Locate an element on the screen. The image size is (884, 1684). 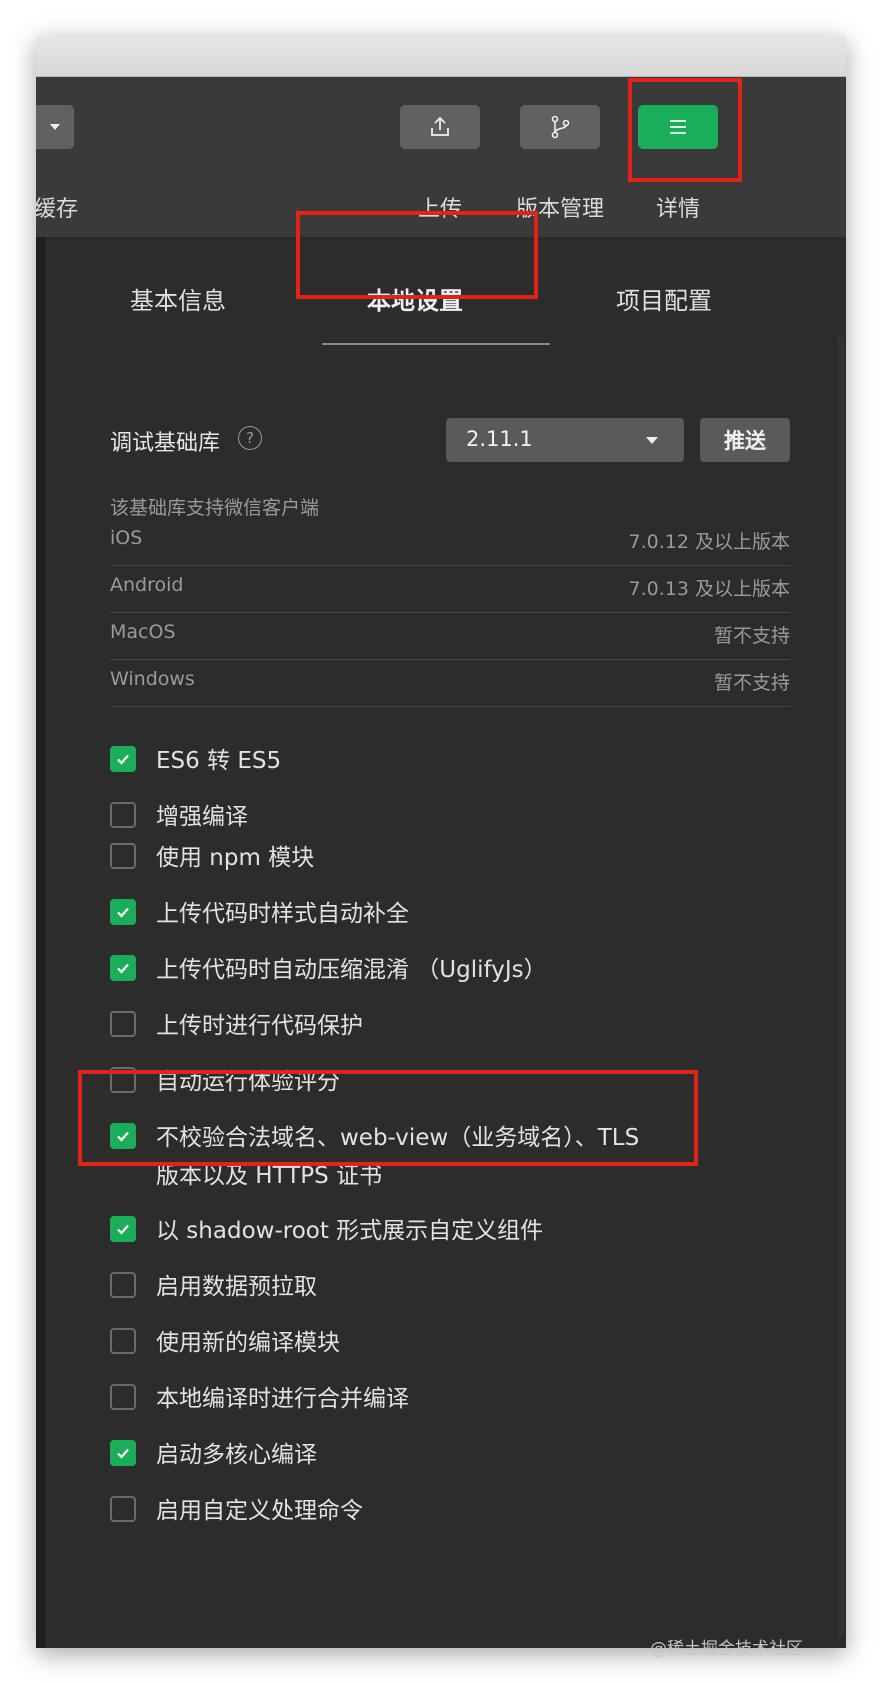
support-row: MacOS 暂不支持 is located at coordinates (450, 634).